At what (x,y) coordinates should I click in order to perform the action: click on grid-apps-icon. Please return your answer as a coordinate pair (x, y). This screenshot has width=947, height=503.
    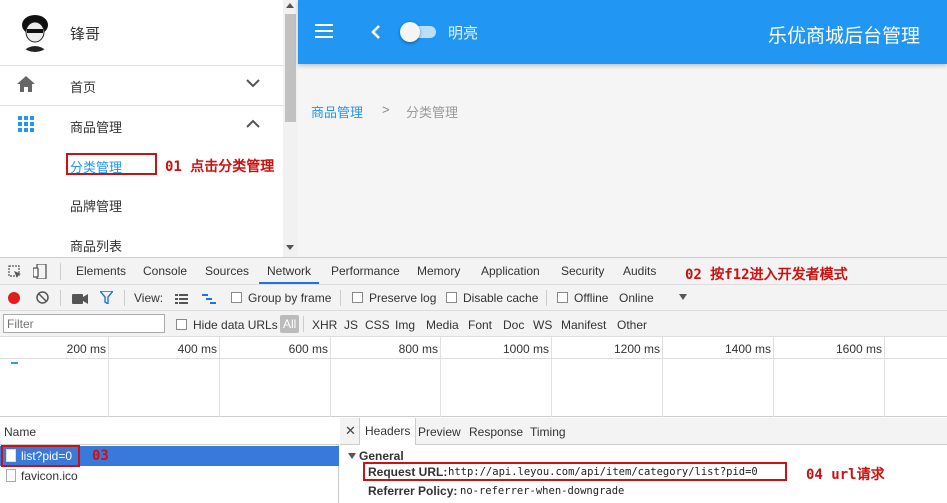
    Looking at the image, I should click on (26, 125).